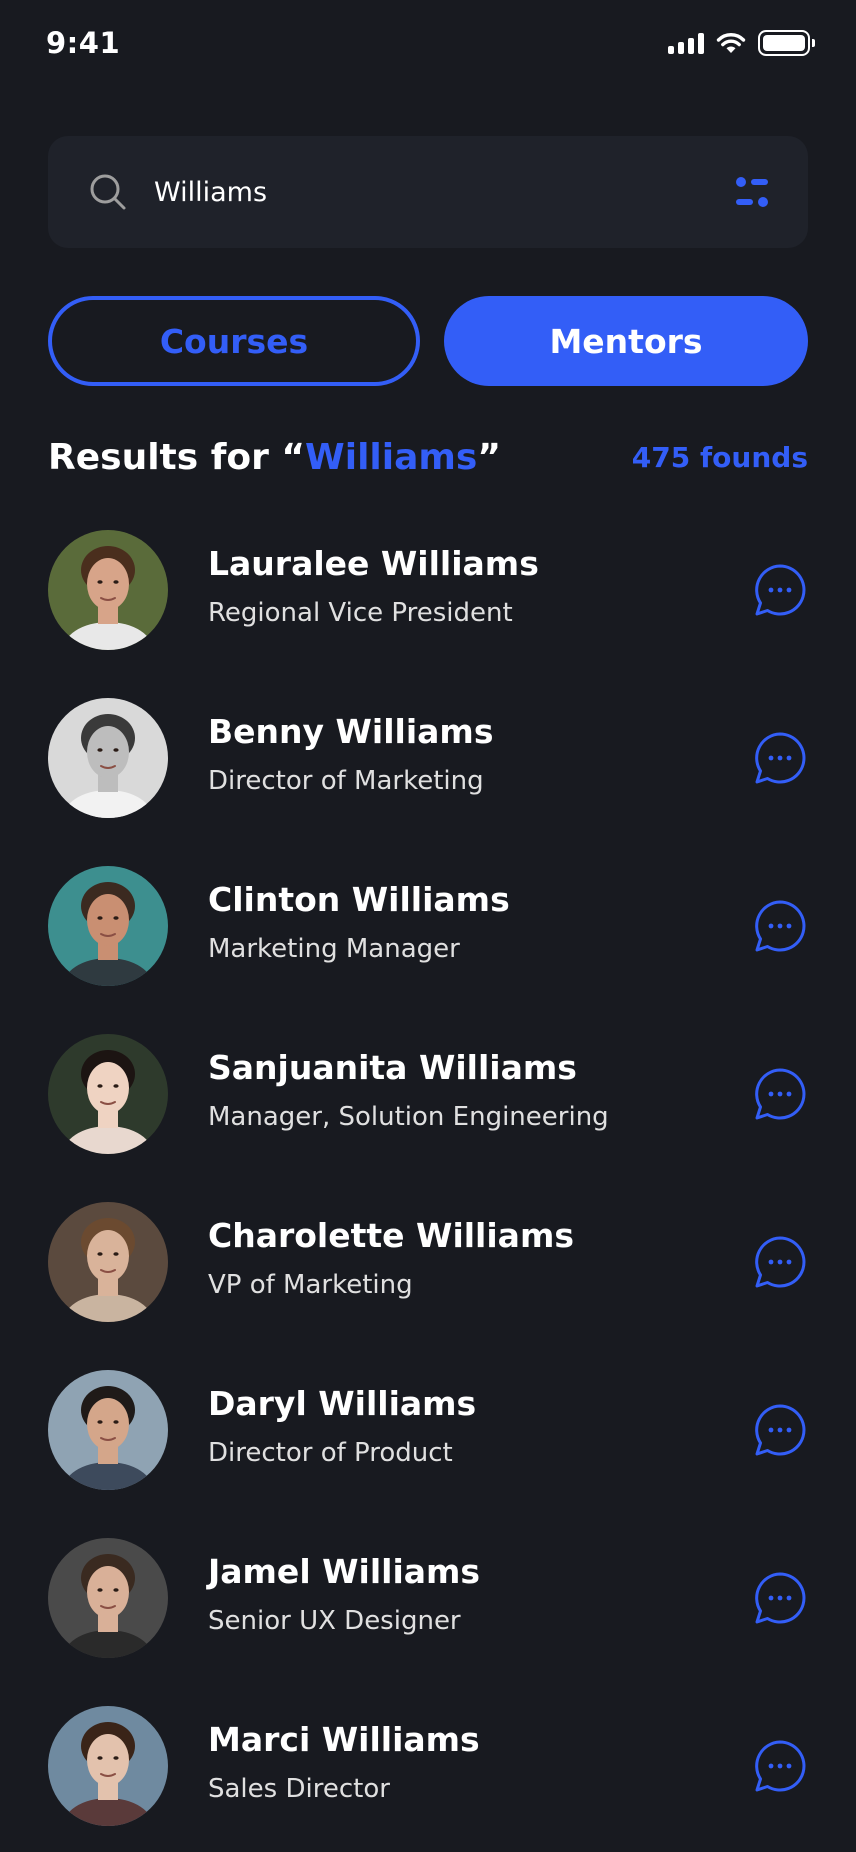  Describe the element at coordinates (443, 192) in the screenshot. I see `search-input` at that location.